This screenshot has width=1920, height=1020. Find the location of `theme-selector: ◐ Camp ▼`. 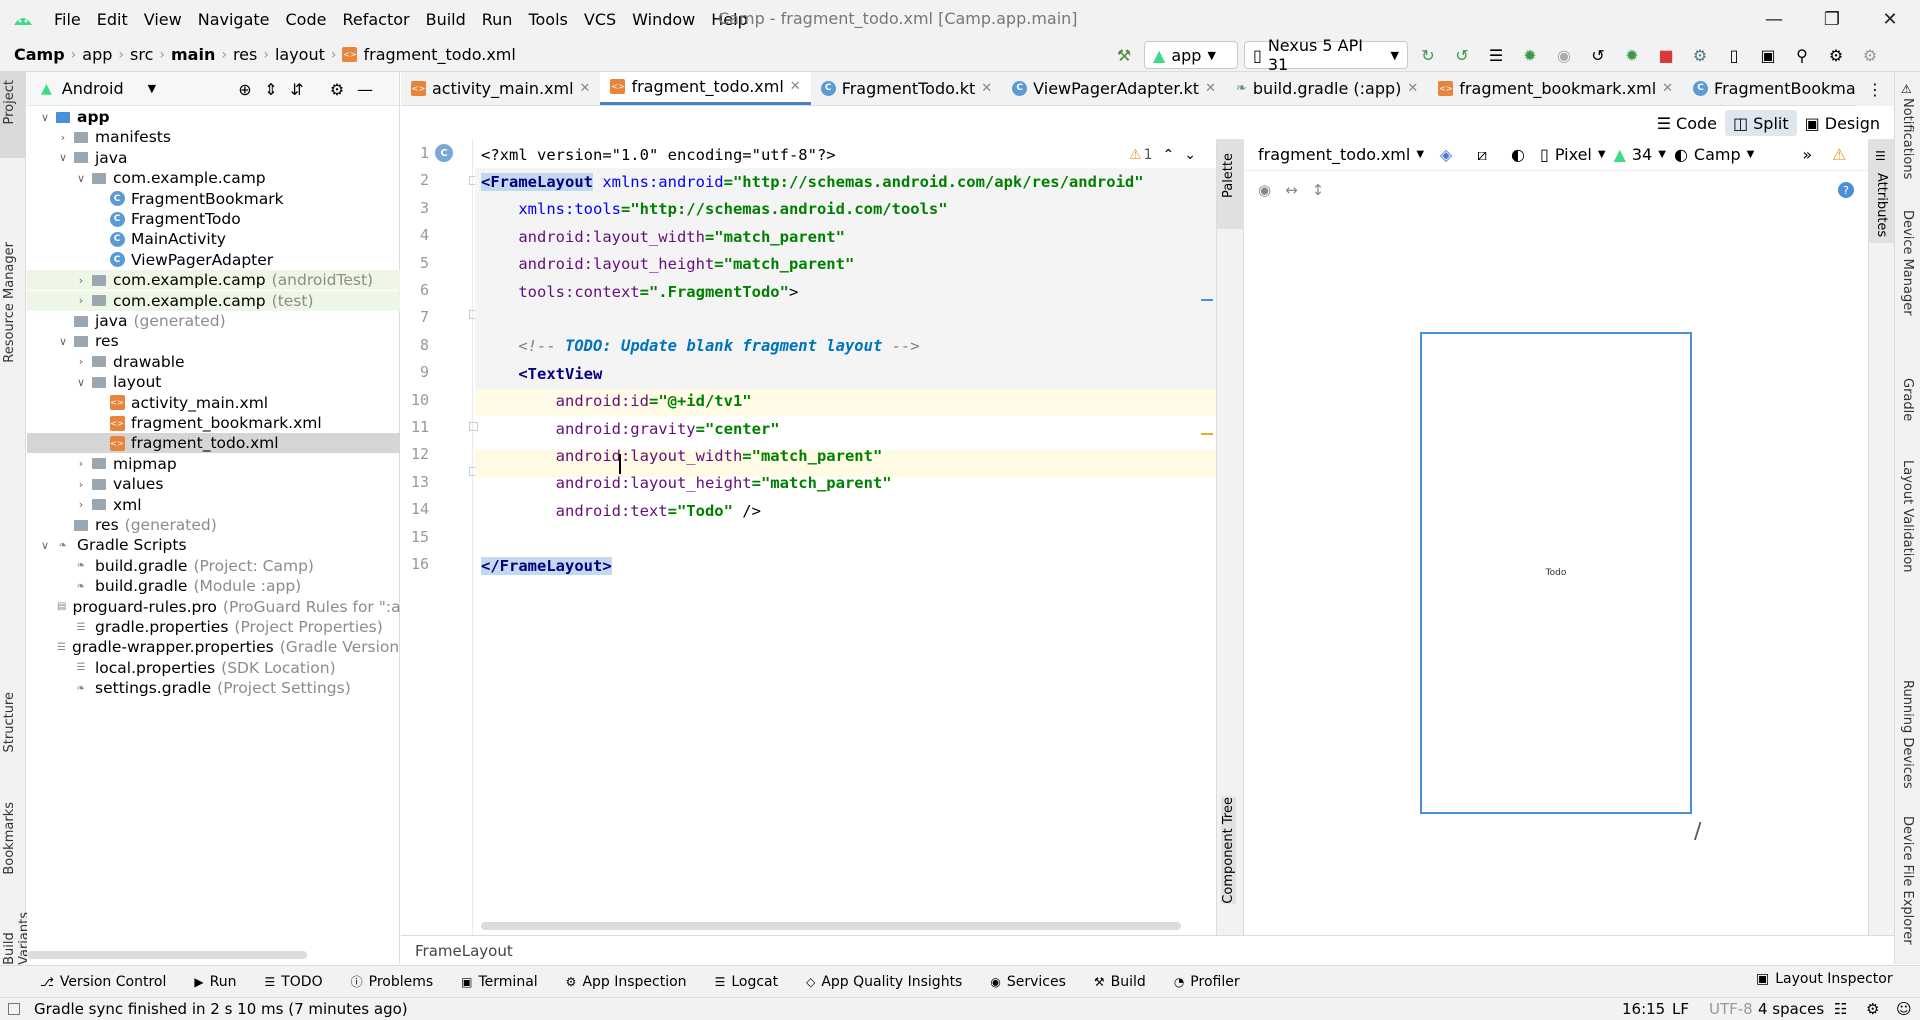

theme-selector: ◐ Camp ▼ is located at coordinates (1714, 154).